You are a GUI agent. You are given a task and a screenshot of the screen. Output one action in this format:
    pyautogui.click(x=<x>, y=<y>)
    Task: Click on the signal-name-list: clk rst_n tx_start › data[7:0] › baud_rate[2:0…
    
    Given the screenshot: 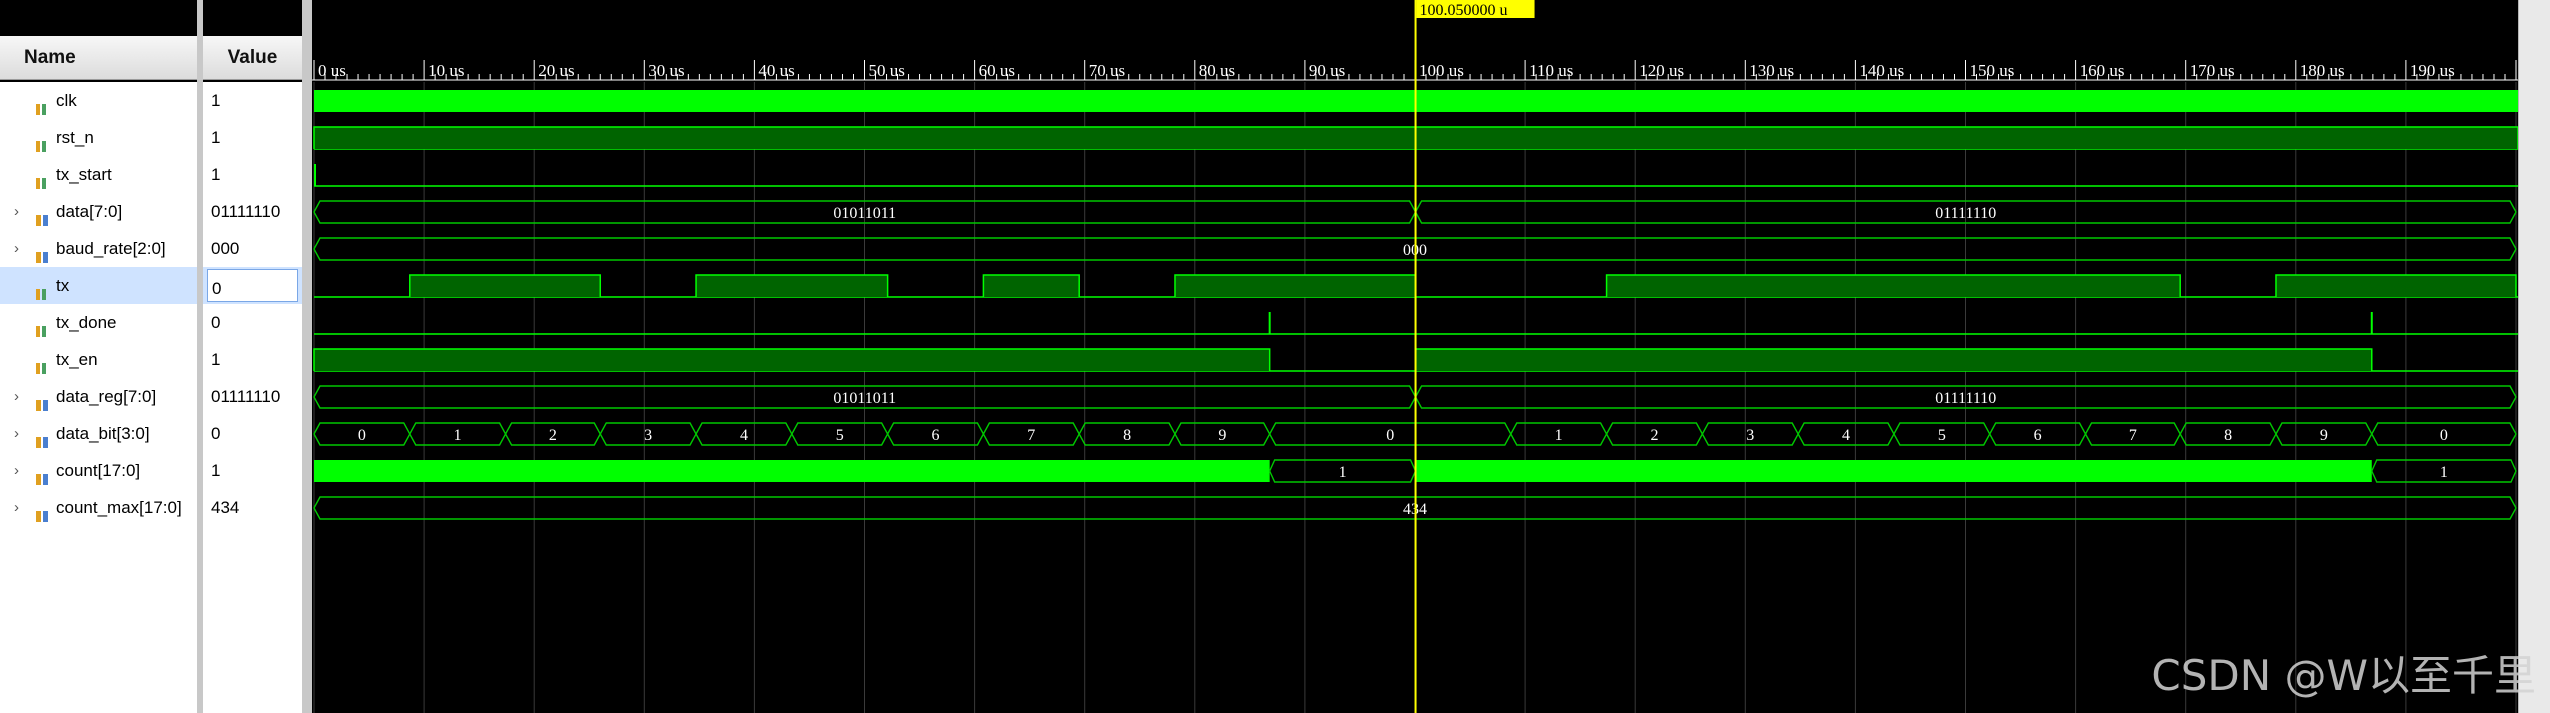 What is the action you would take?
    pyautogui.click(x=98, y=397)
    